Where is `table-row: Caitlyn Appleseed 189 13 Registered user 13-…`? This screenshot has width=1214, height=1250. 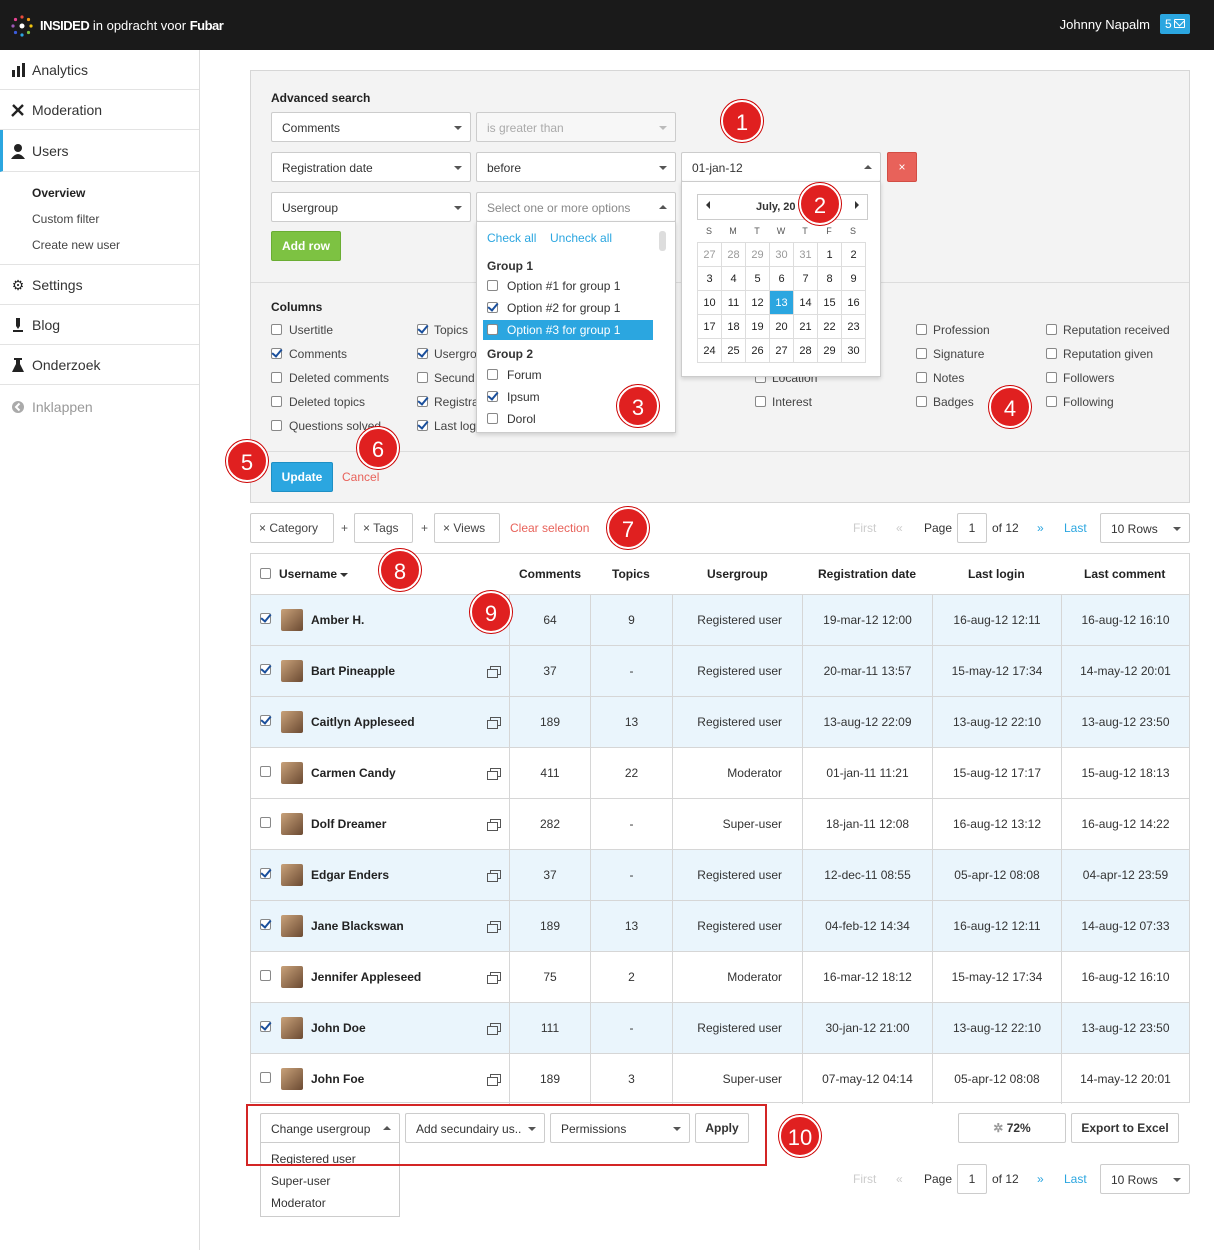
table-row: Caitlyn Appleseed 189 13 Registered user 13-… is located at coordinates (720, 721).